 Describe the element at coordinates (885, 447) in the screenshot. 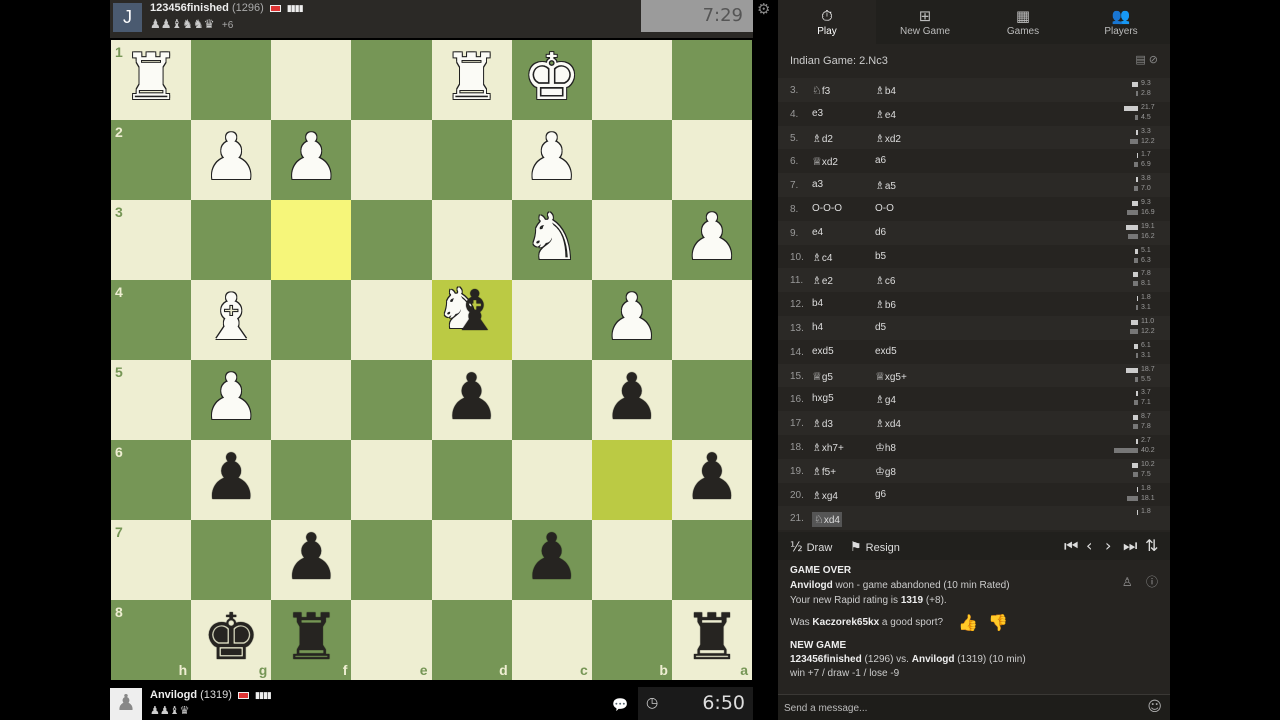

I see `black-move: ♔h8` at that location.